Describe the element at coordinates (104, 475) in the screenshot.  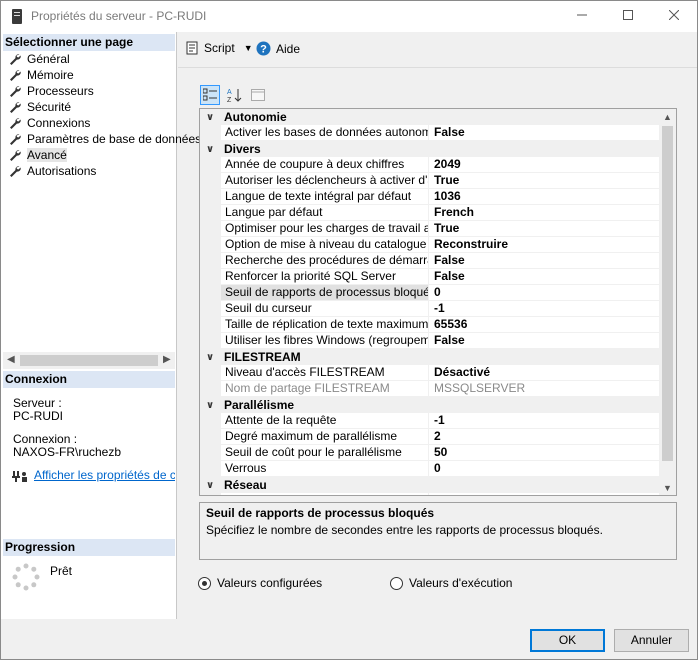
I see `view-connection-properties-link: Afficher les propriétés de connexion` at that location.